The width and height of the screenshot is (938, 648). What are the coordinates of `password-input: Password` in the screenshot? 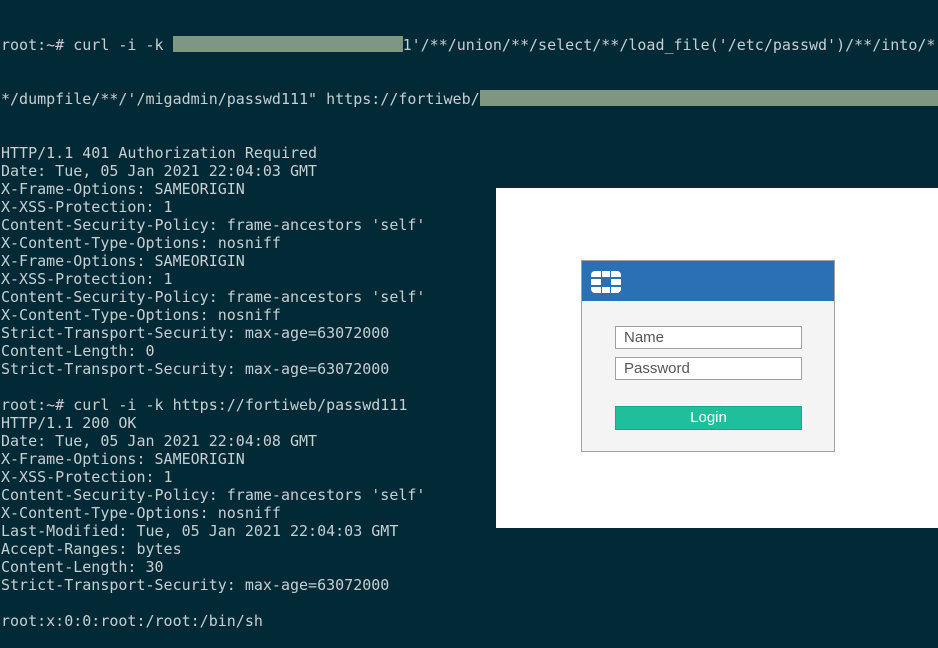 It's located at (708, 368).